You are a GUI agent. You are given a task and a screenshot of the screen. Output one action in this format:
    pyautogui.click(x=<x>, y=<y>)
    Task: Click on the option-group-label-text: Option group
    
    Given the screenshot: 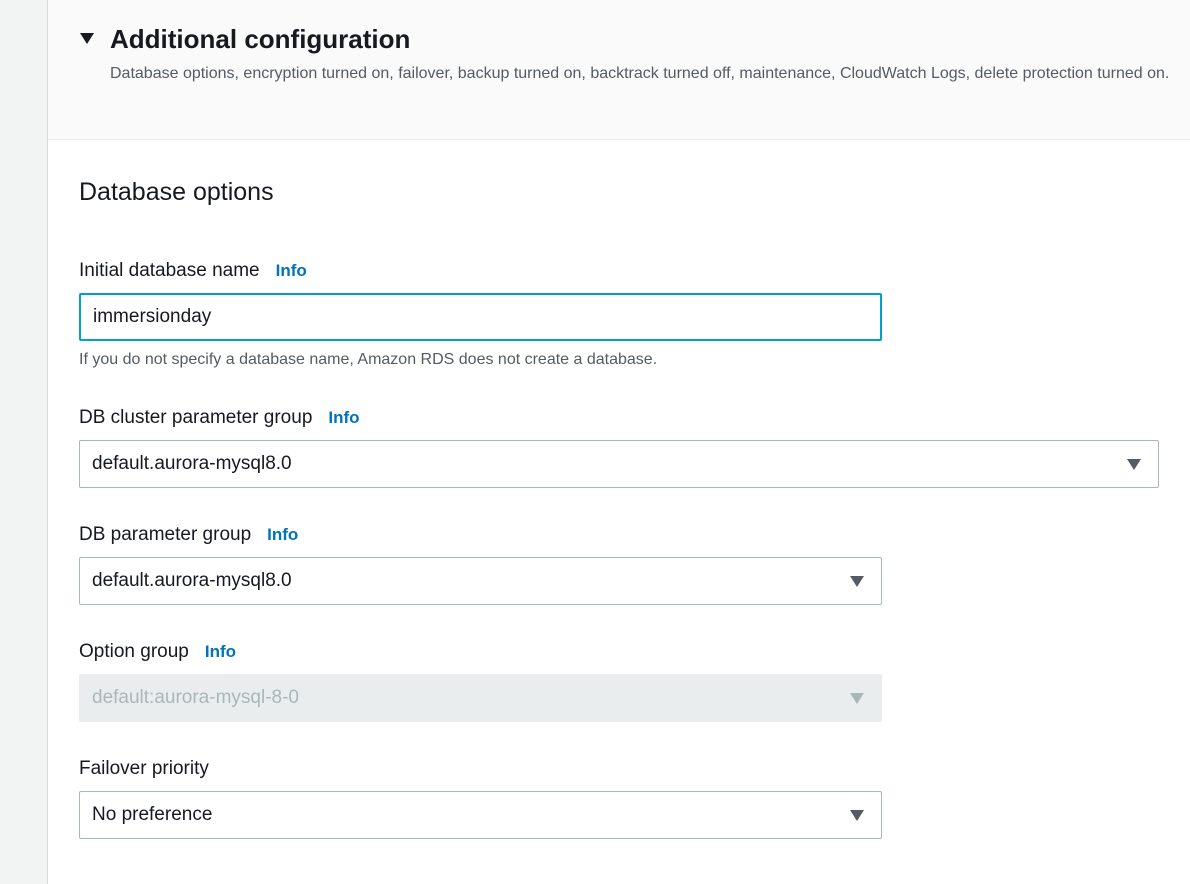 What is the action you would take?
    pyautogui.click(x=134, y=651)
    